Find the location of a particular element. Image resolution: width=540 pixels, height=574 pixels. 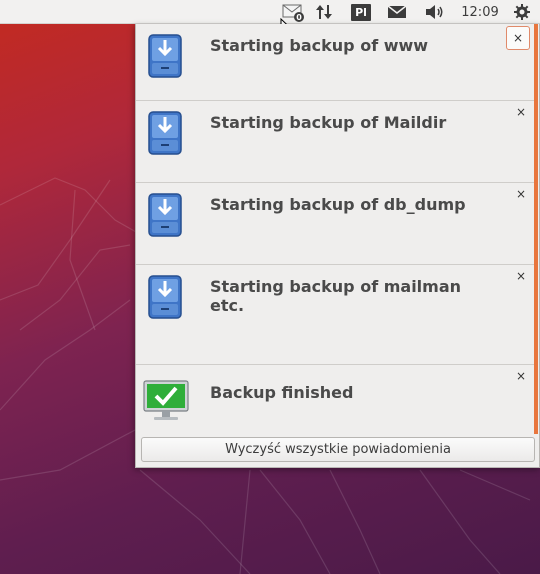

notification-item: Backup finished × is located at coordinates (335, 399).